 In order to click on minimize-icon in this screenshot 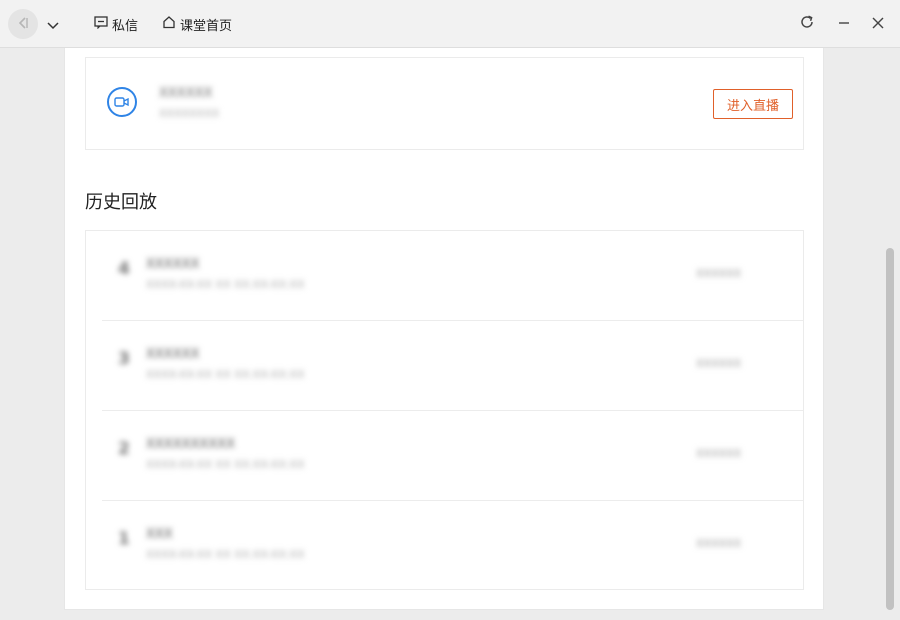, I will do `click(844, 24)`.